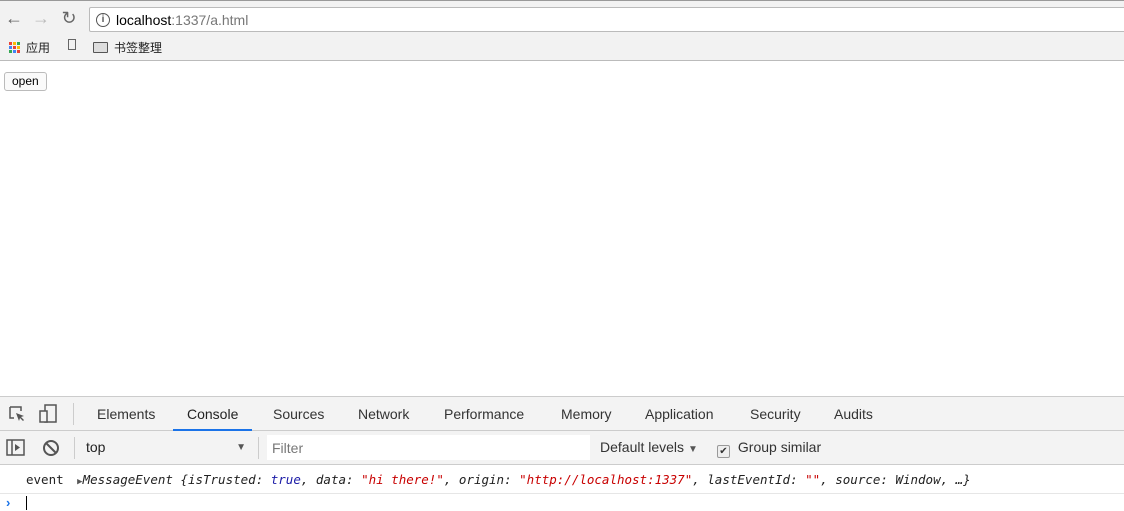 Image resolution: width=1124 pixels, height=511 pixels. I want to click on back-button: ←, so click(14, 18).